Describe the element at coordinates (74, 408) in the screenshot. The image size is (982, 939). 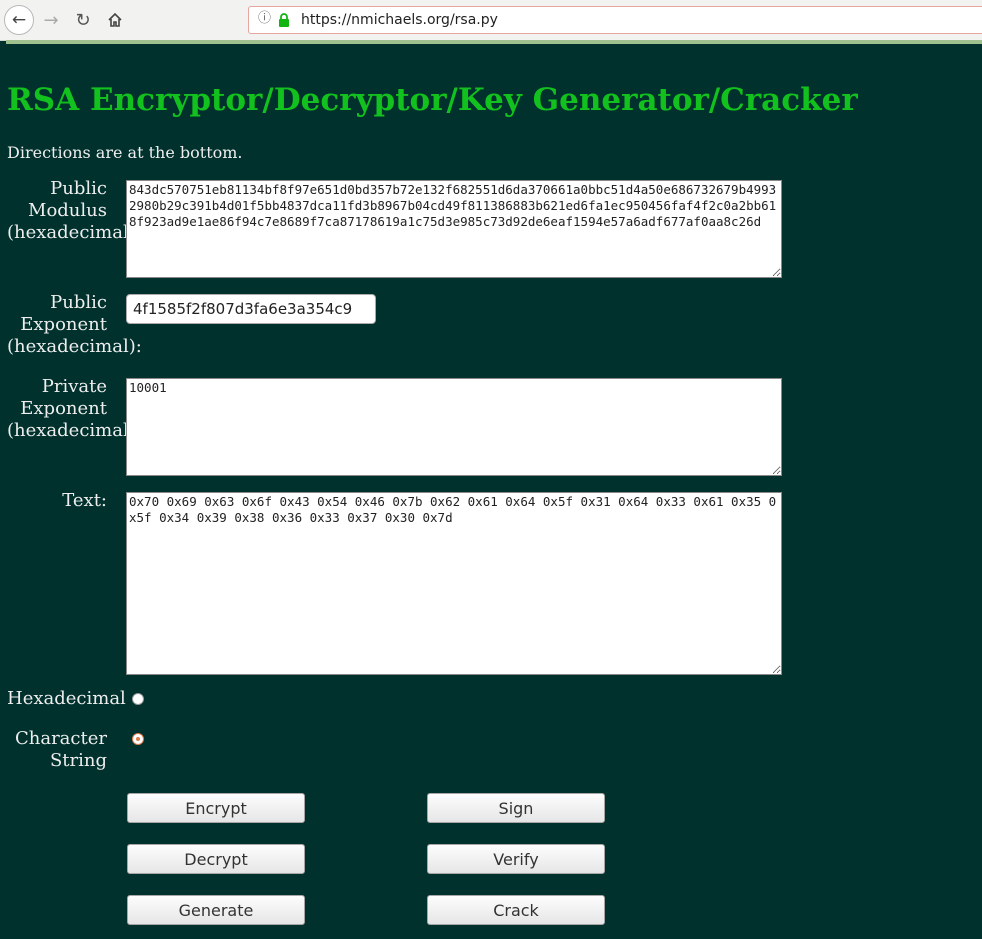
I see `private-exponent-label: Private Exponent (hexadecimal):` at that location.